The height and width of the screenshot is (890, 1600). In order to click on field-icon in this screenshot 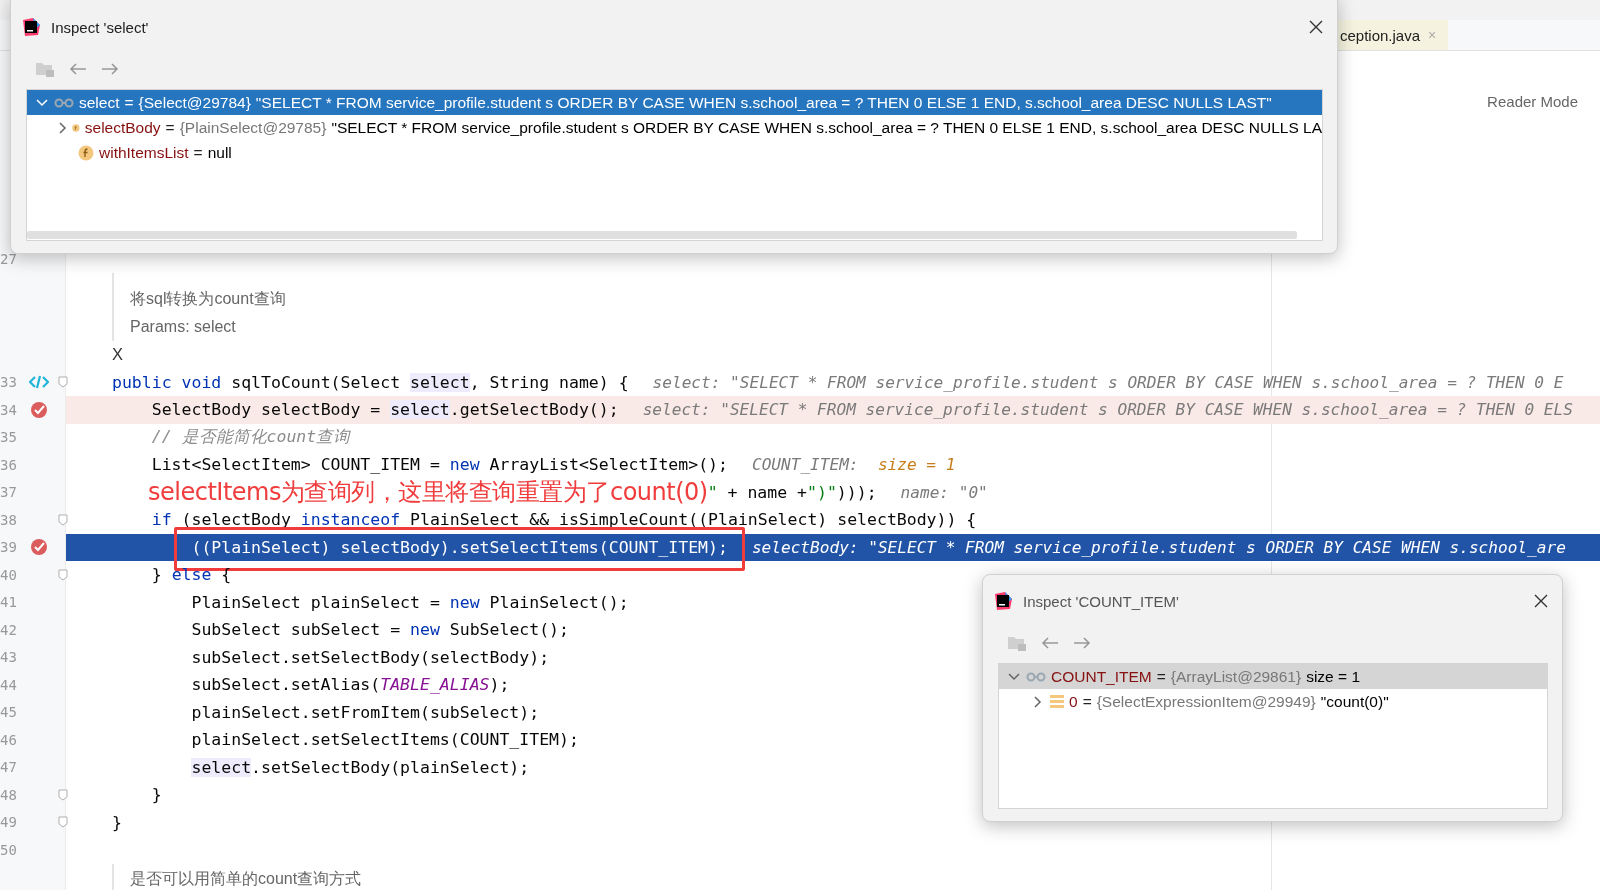, I will do `click(86, 152)`.